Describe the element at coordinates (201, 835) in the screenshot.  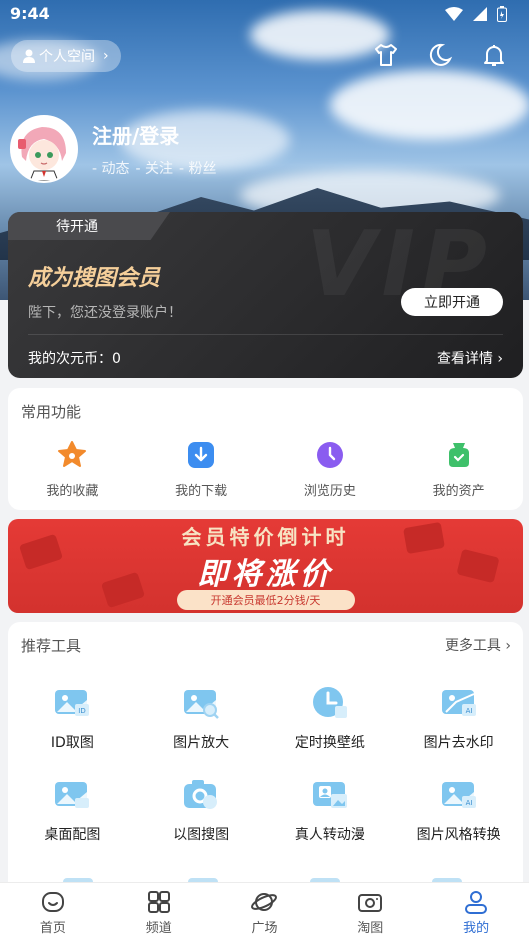
I see `tool-label: 以图搜图` at that location.